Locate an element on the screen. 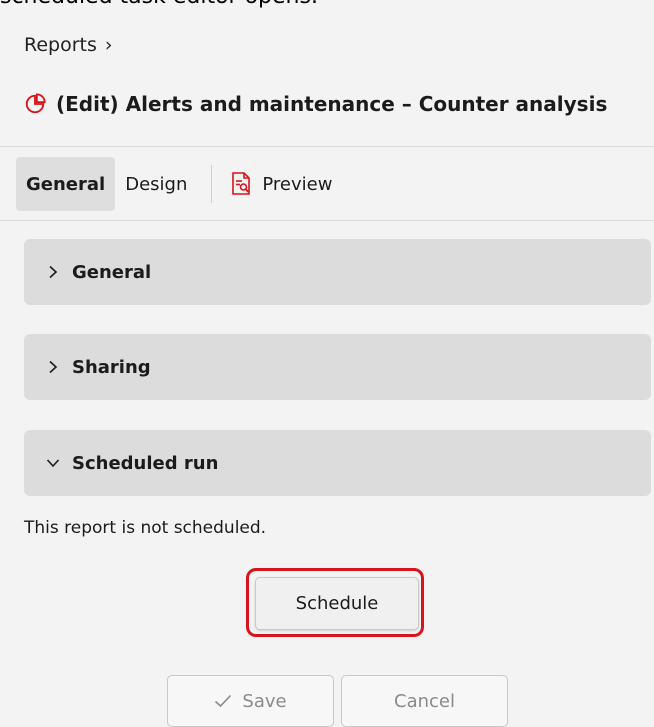  tab-bar: General Design Preview is located at coordinates (179, 184).